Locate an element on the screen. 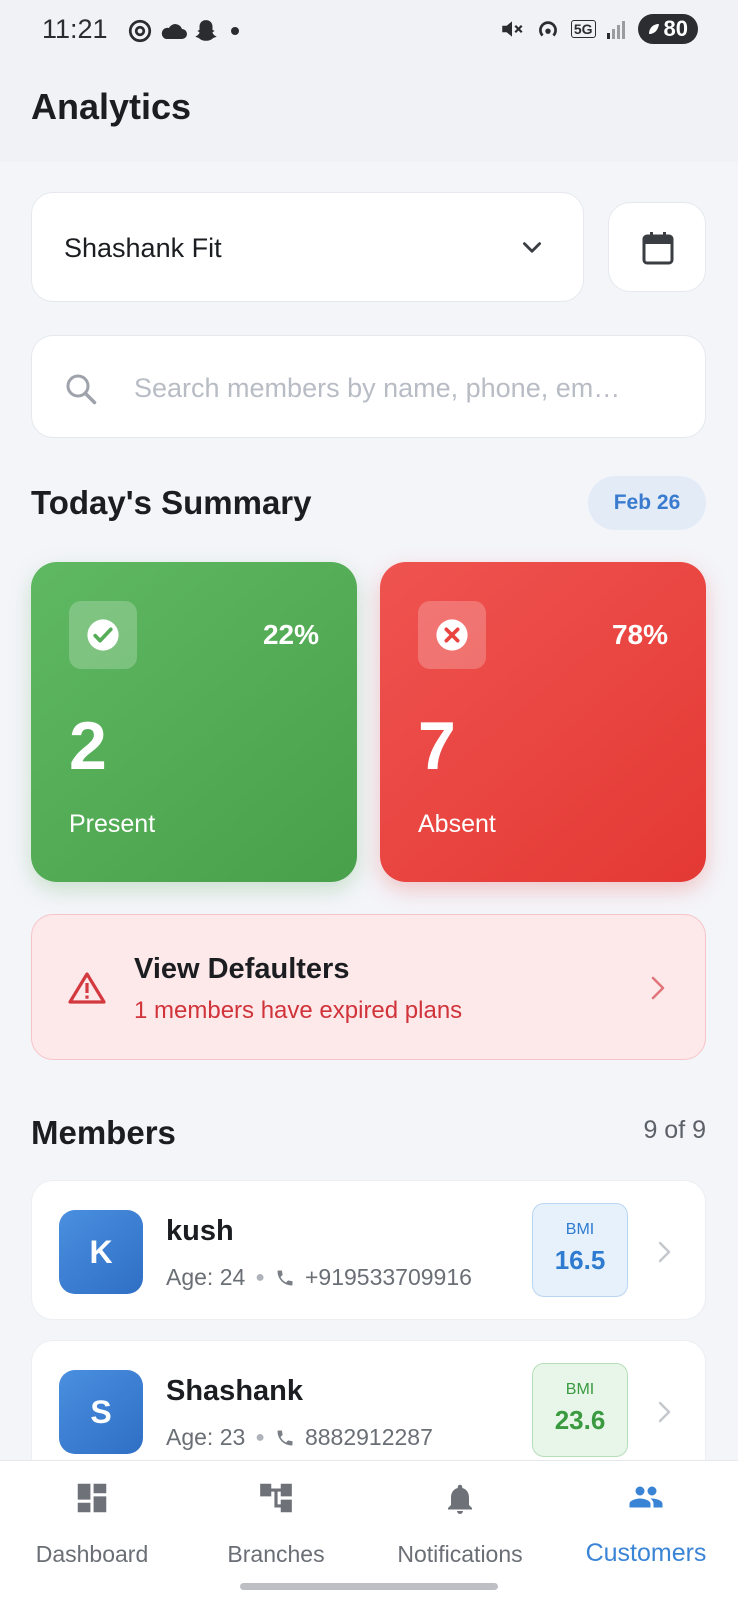  avatar: S is located at coordinates (101, 1412).